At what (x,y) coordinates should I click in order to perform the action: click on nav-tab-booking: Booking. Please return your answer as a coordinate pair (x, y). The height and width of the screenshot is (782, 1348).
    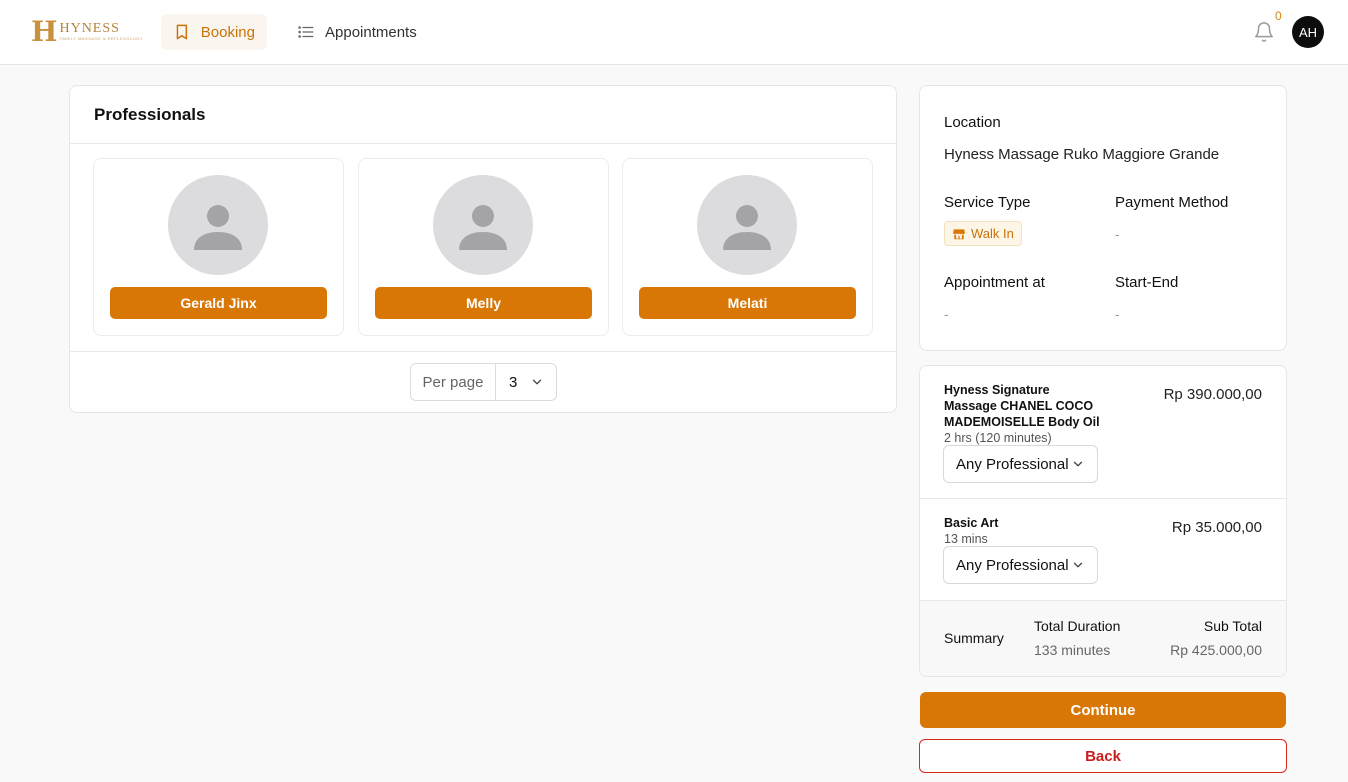
    Looking at the image, I should click on (214, 32).